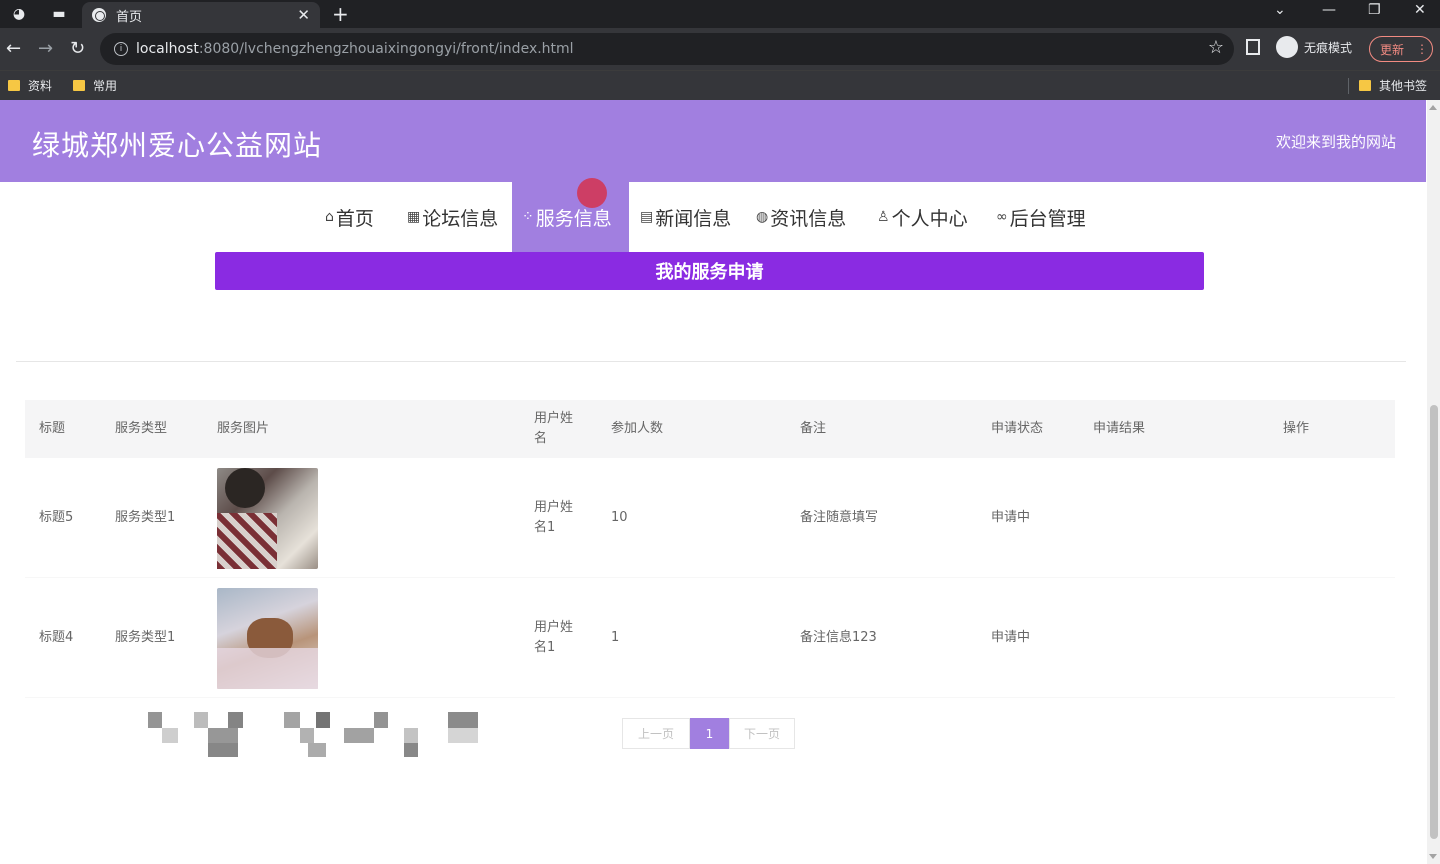  I want to click on nav-item-info: ◍ 资讯信息, so click(801, 217).